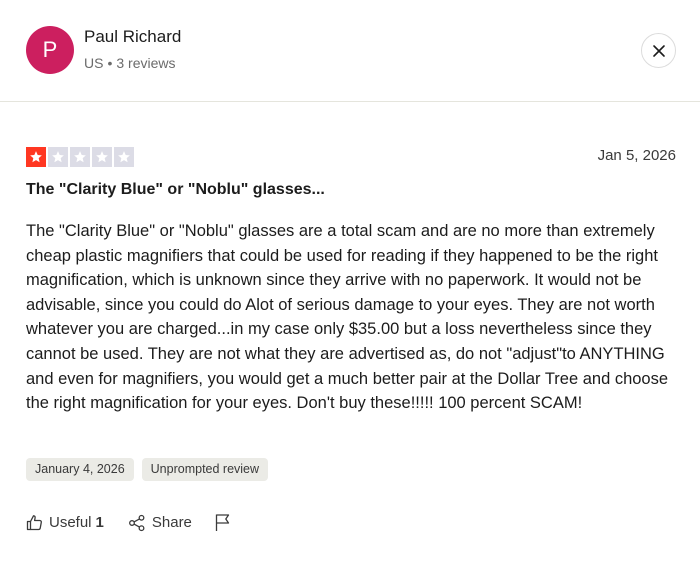 Image resolution: width=700 pixels, height=566 pixels. I want to click on reviewer-name: Paul Richard, so click(132, 37).